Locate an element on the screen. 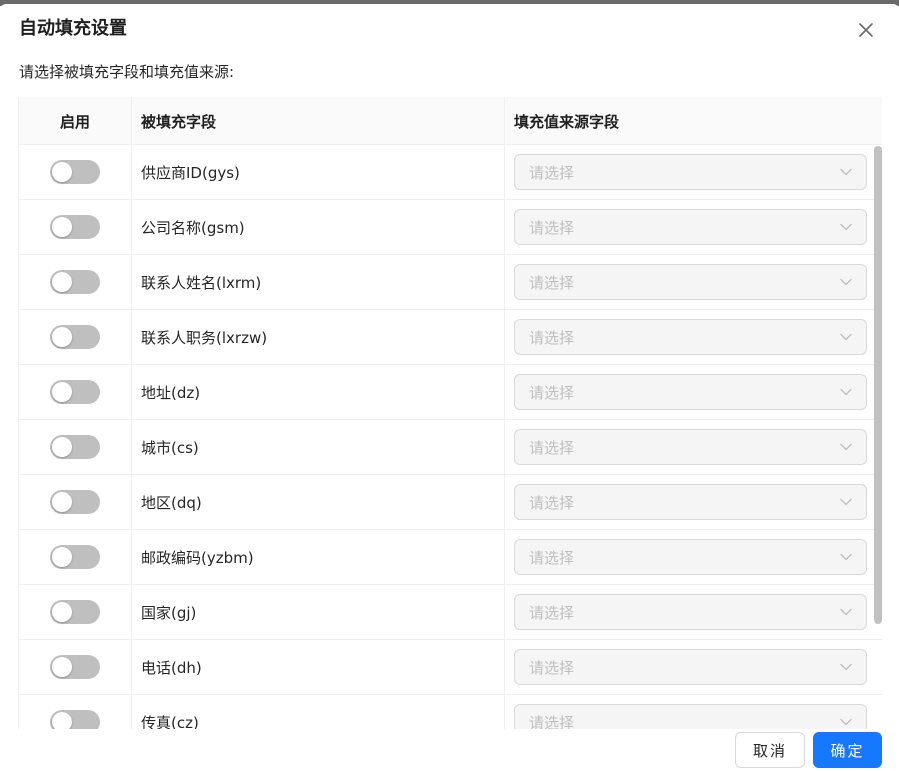 The height and width of the screenshot is (771, 899). target-field-cell: 供应商ID(gys) is located at coordinates (318, 172).